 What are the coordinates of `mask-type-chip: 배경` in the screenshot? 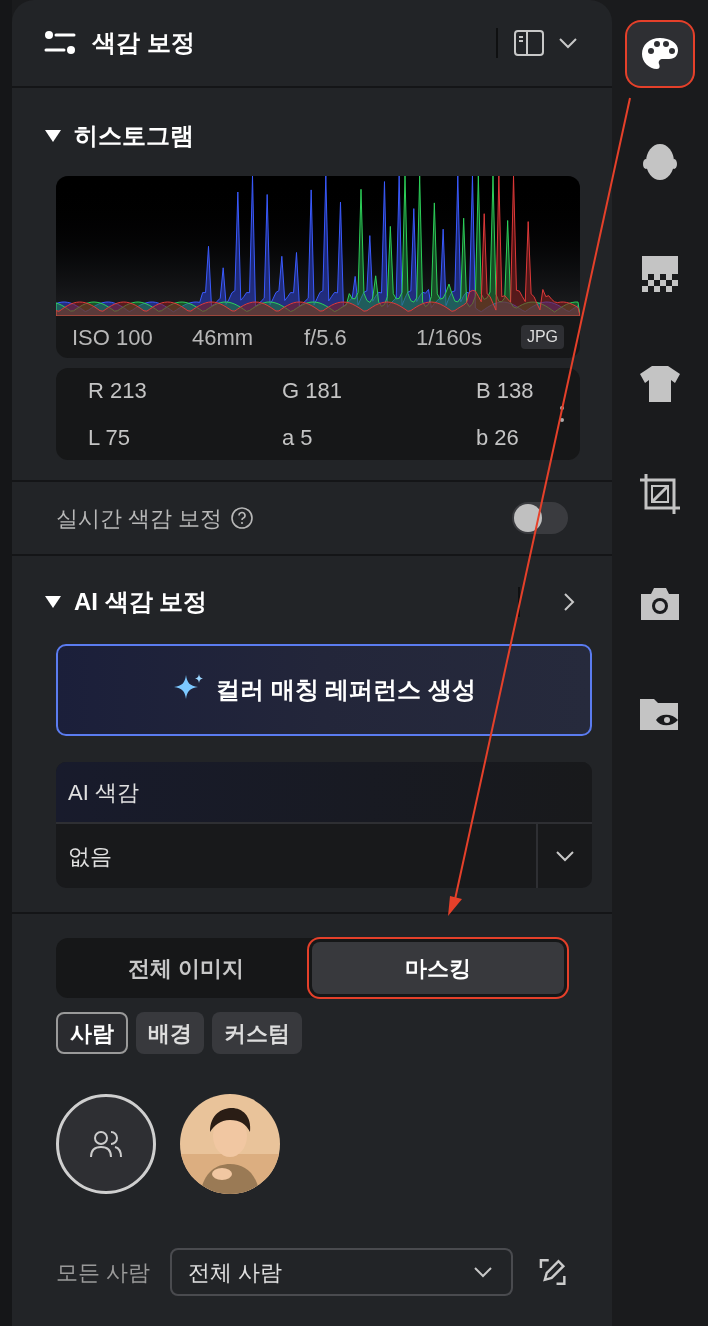 It's located at (170, 1033).